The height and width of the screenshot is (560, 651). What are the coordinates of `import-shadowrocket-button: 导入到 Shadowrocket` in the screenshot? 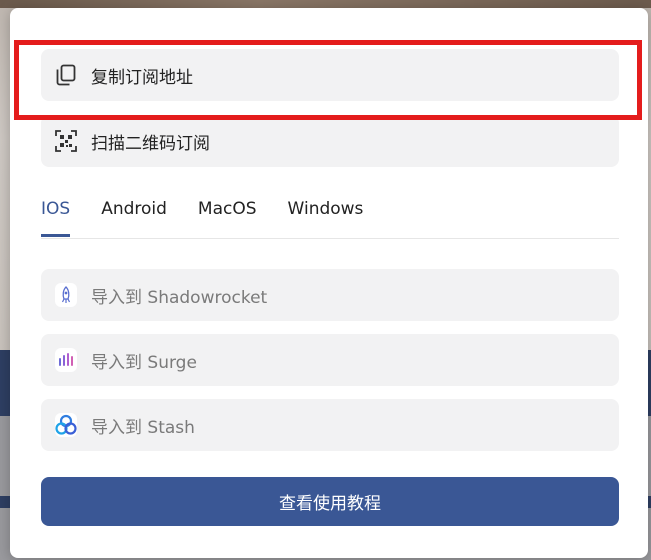 It's located at (330, 295).